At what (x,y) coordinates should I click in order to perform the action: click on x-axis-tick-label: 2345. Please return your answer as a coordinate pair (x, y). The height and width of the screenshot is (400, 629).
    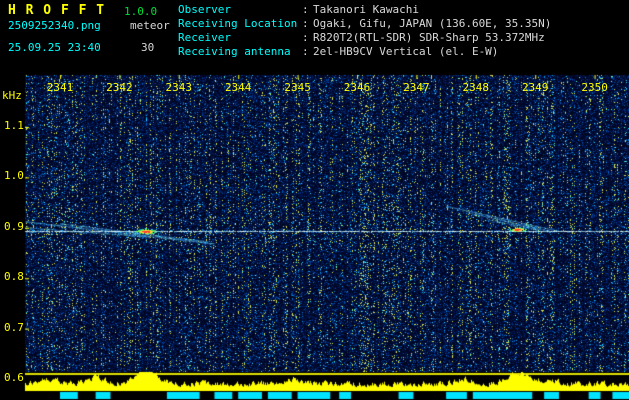
    Looking at the image, I should click on (297, 87).